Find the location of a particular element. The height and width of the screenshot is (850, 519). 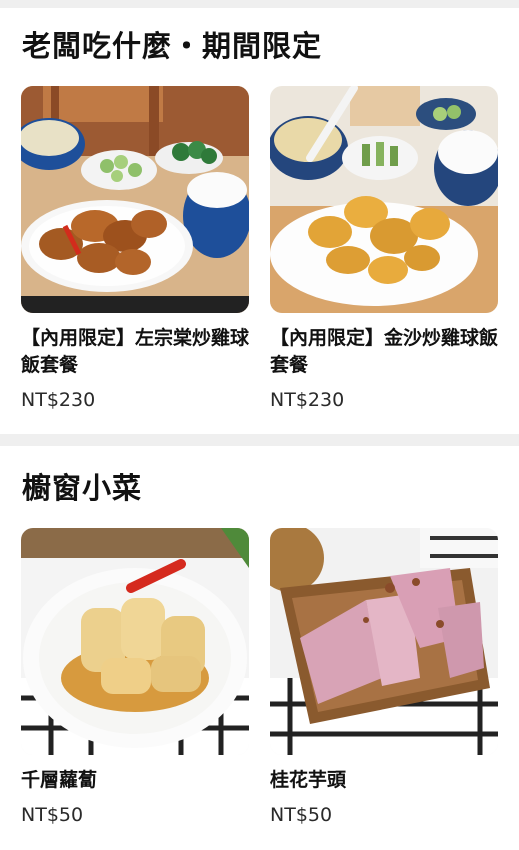

menu-item-name: 千層蘿蔔 is located at coordinates (59, 780).